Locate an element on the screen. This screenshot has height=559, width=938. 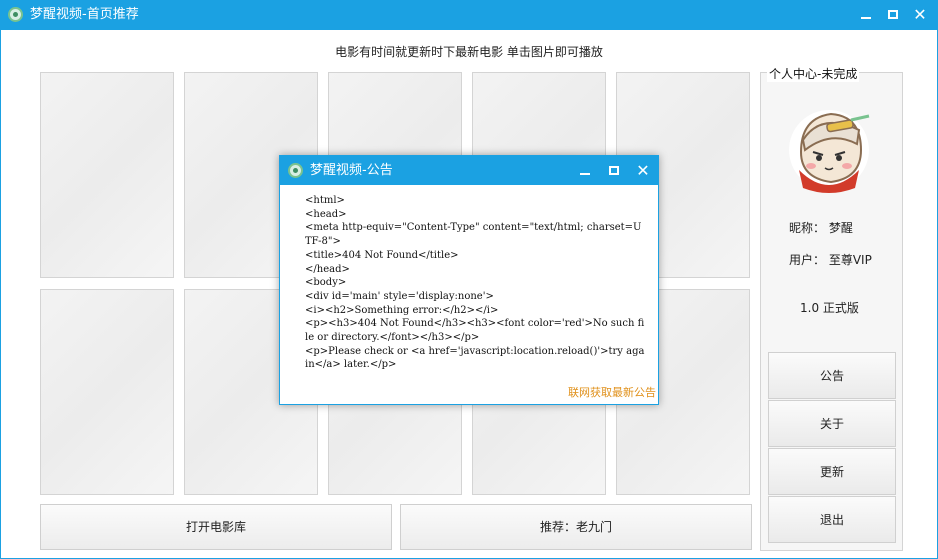
recommend-button: 推荐：老九门 is located at coordinates (576, 527).